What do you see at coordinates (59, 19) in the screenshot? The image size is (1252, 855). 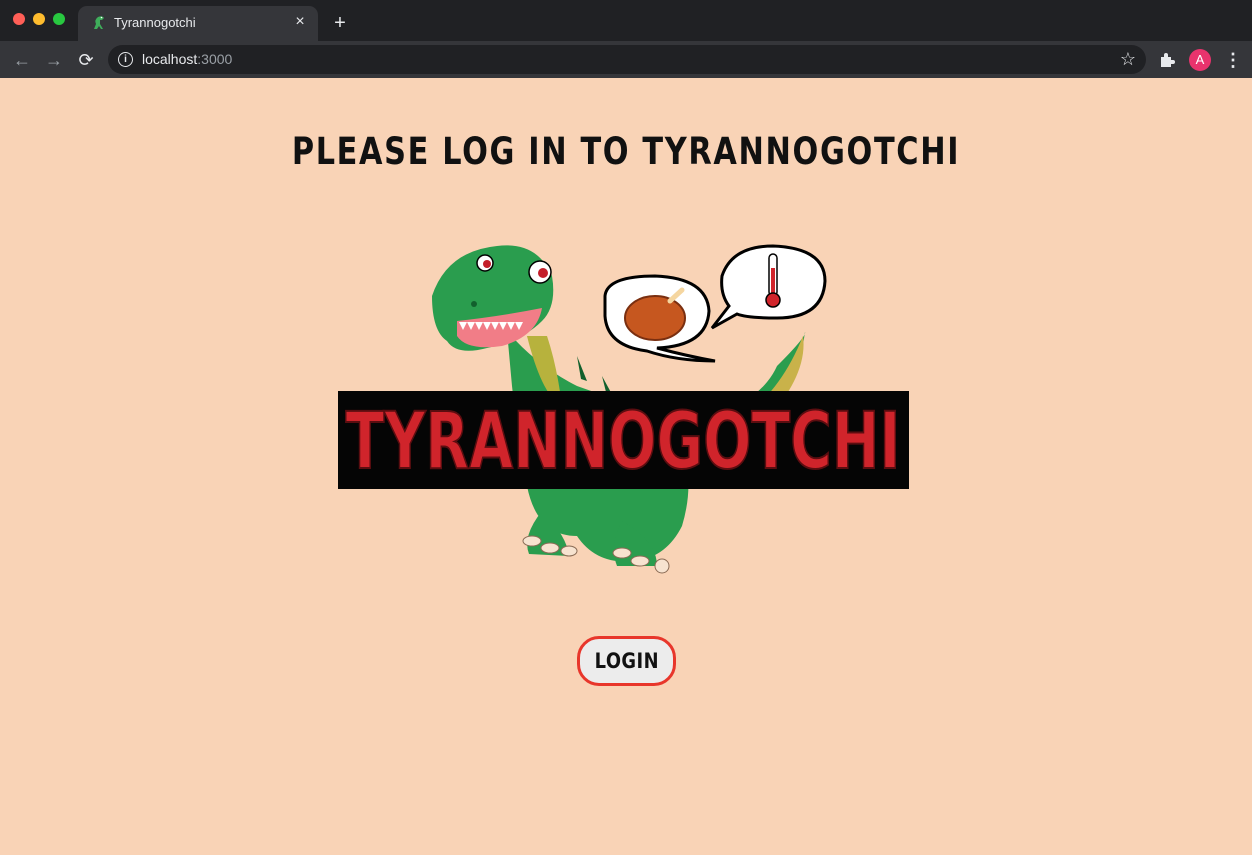 I see `window-maximize-button` at bounding box center [59, 19].